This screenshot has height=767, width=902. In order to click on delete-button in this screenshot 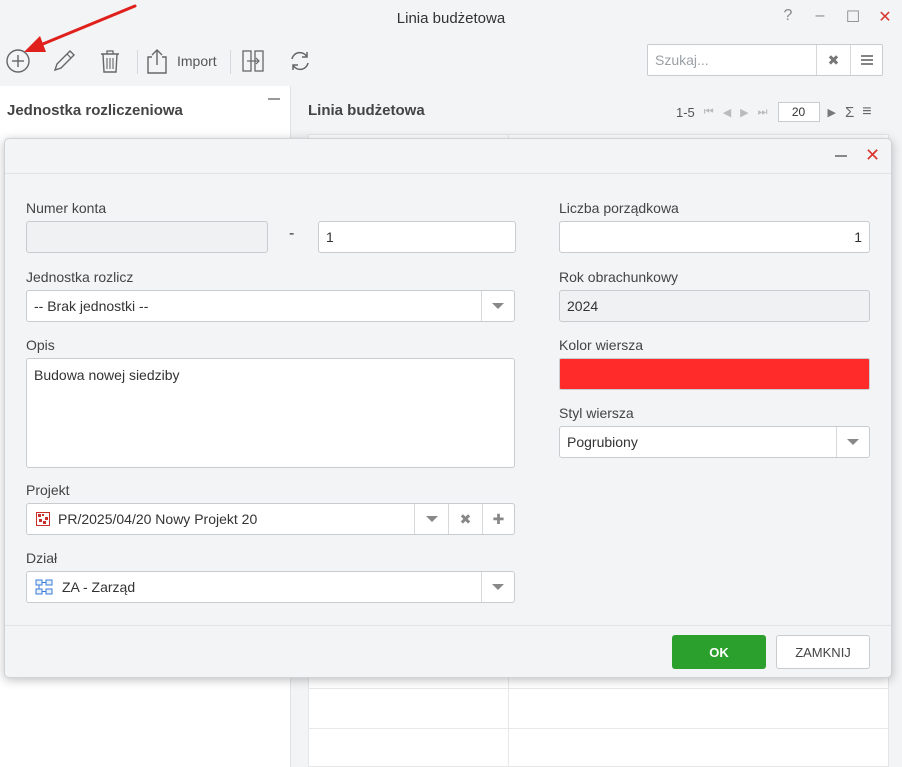, I will do `click(110, 61)`.